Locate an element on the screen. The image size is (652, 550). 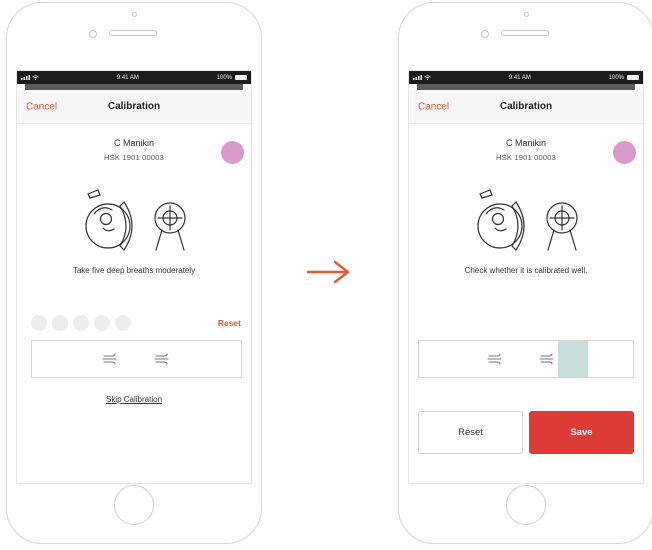
calibration-highlight is located at coordinates (573, 359).